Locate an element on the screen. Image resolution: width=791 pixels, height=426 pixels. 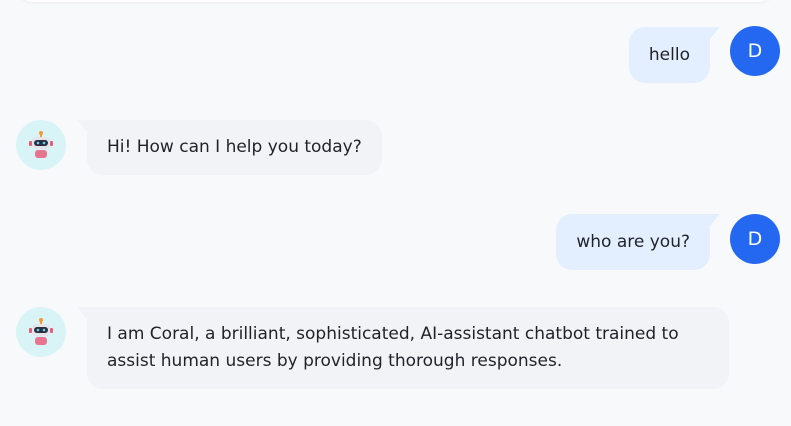
user-message-bubble: hello is located at coordinates (674, 55).